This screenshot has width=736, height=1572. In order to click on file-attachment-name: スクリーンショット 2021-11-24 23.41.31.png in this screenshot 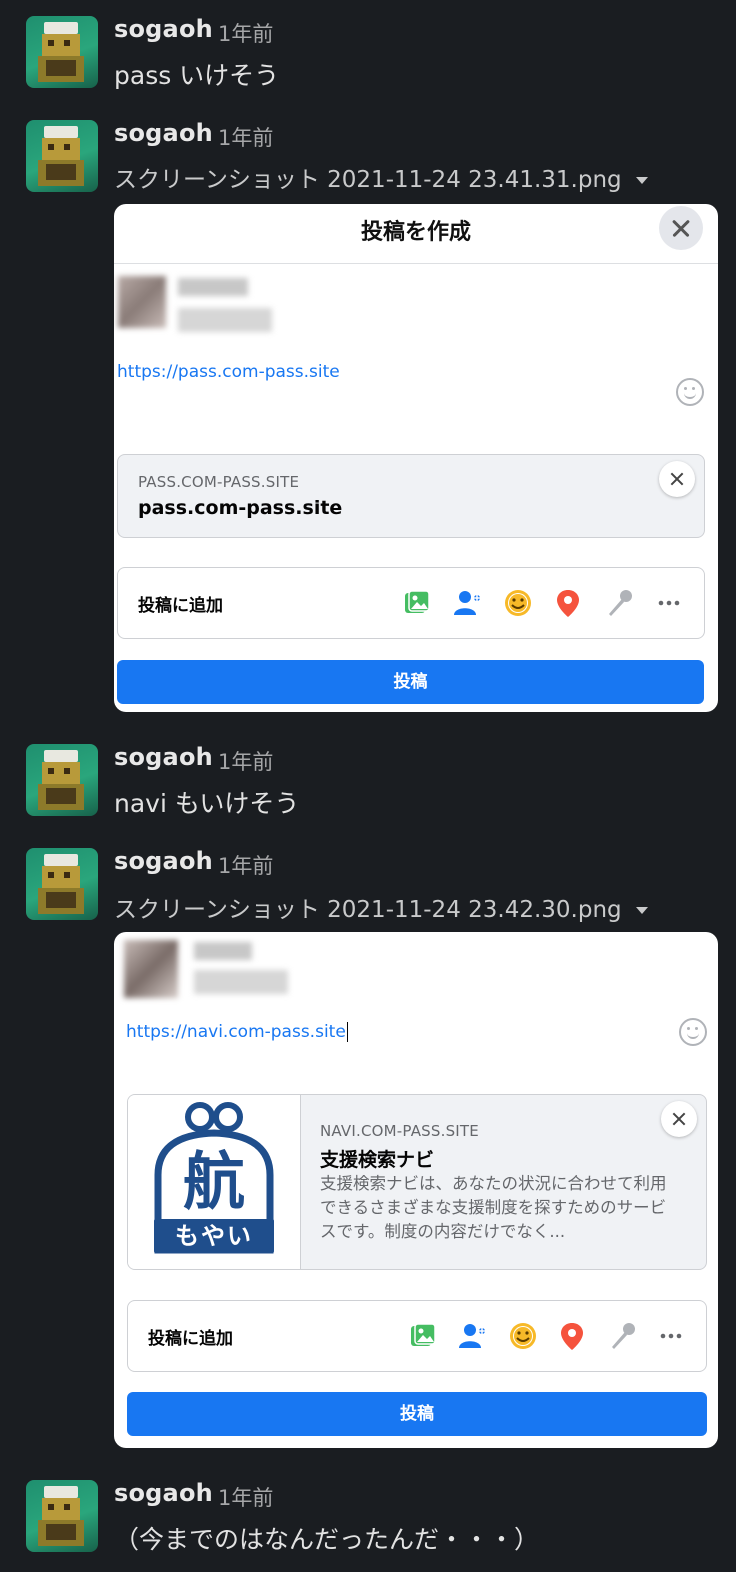, I will do `click(381, 177)`.